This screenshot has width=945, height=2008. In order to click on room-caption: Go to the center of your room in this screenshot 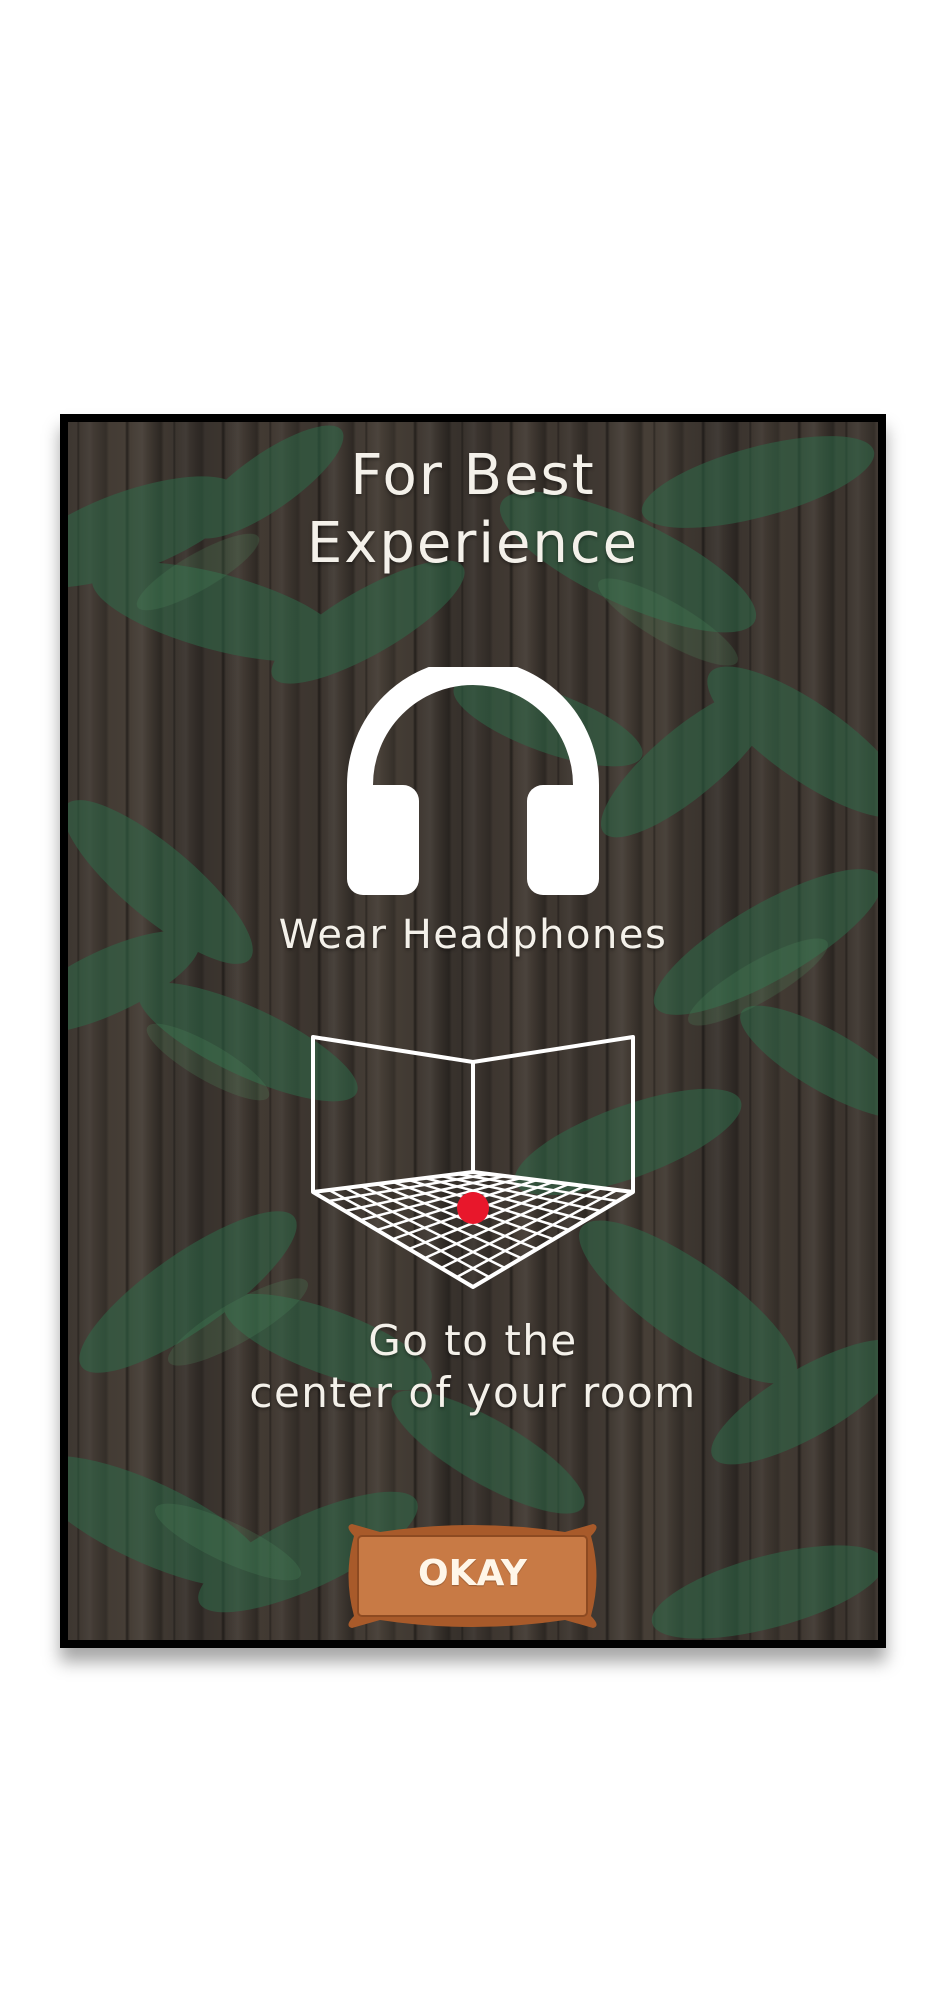, I will do `click(473, 1366)`.